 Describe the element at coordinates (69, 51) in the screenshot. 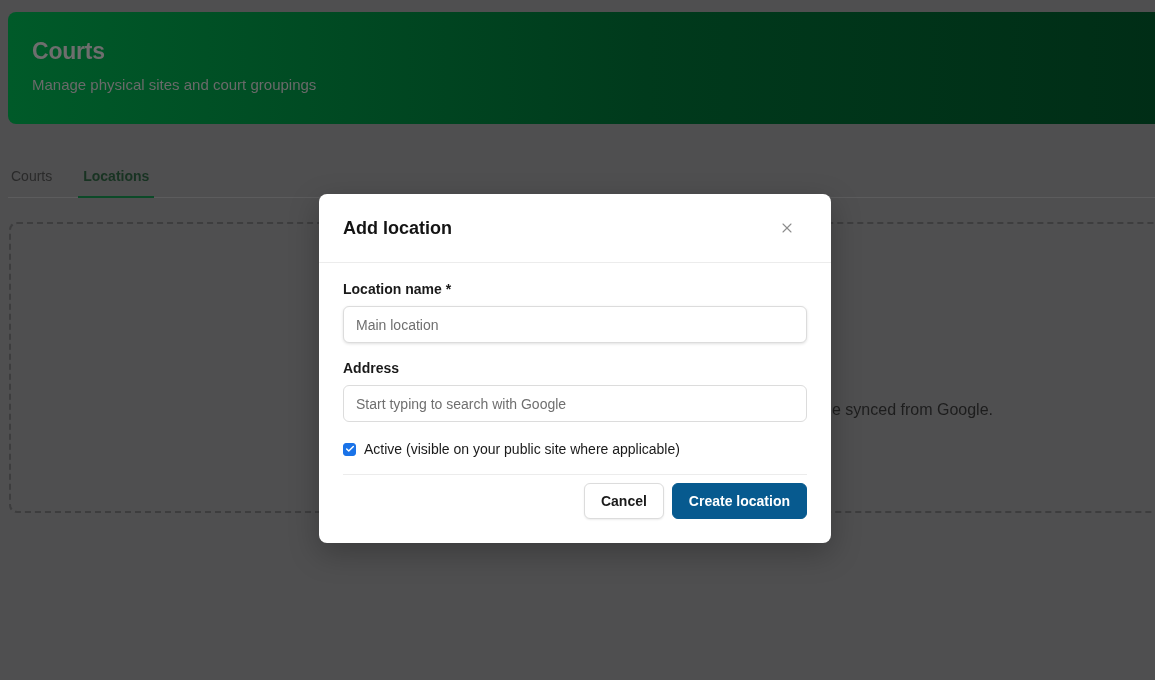

I see `page-title: Courts` at that location.